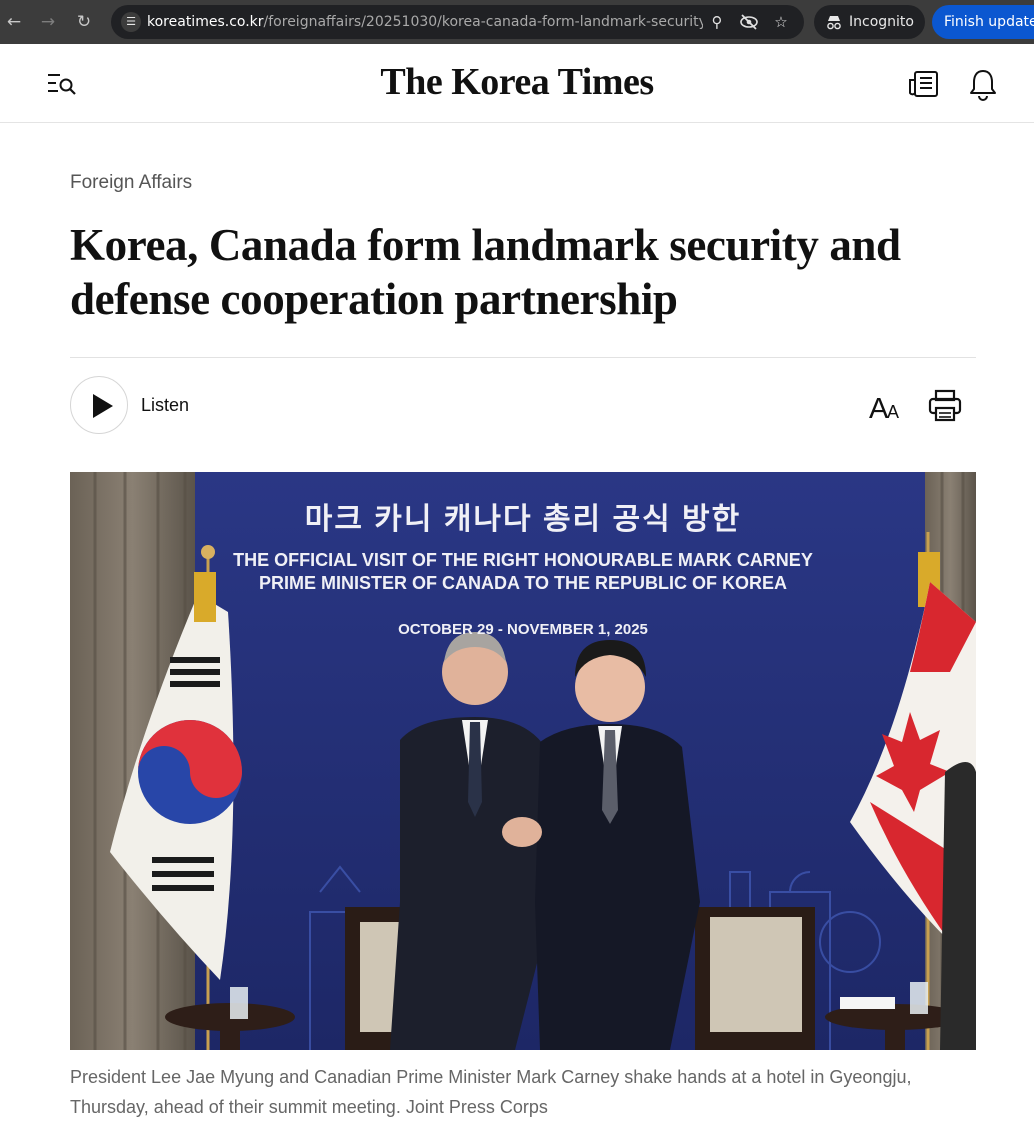 The width and height of the screenshot is (1034, 1126). What do you see at coordinates (103, 406) in the screenshot?
I see `play-icon` at bounding box center [103, 406].